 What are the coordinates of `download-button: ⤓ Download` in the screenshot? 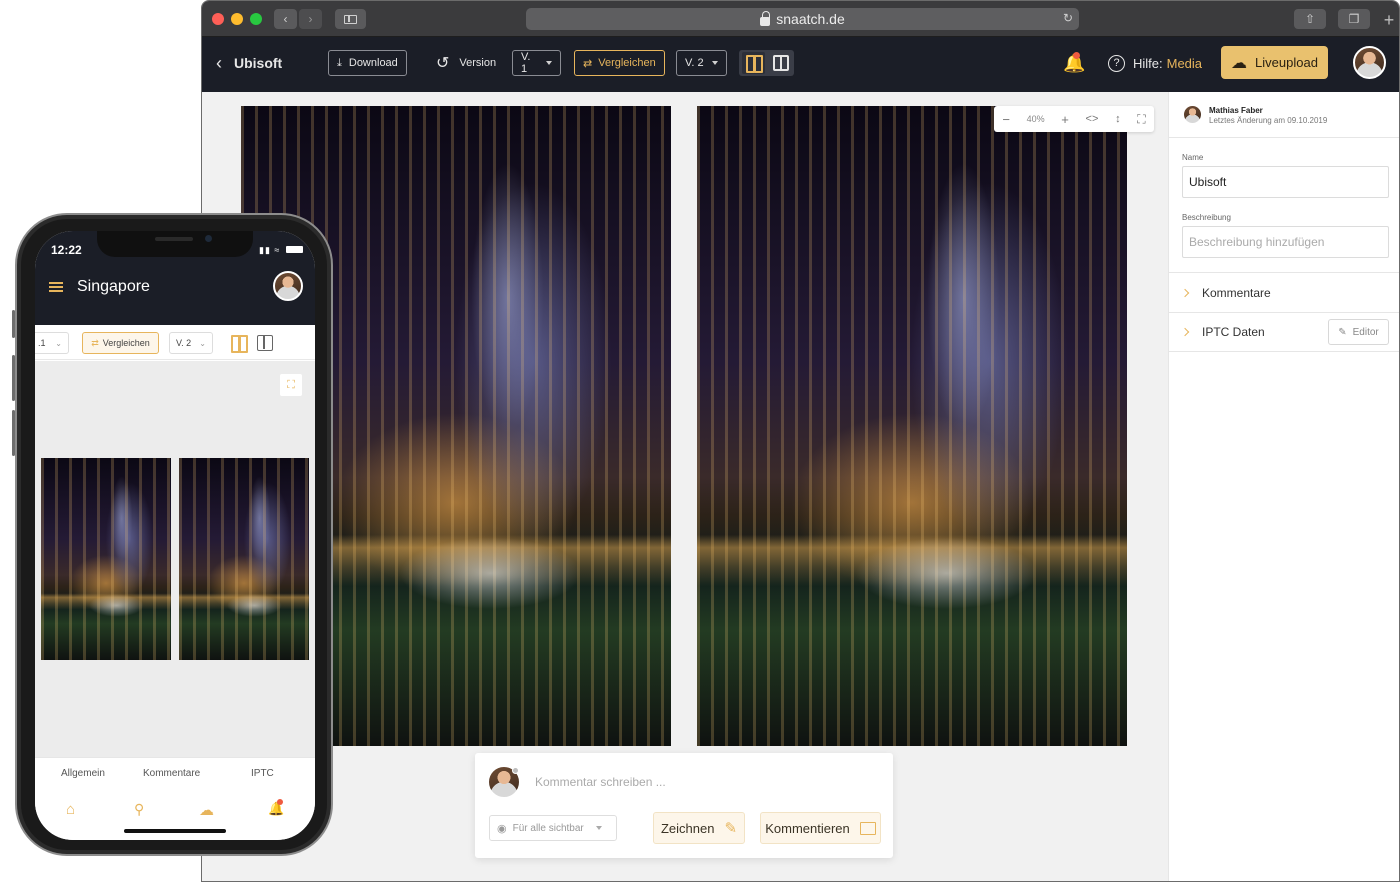 It's located at (367, 63).